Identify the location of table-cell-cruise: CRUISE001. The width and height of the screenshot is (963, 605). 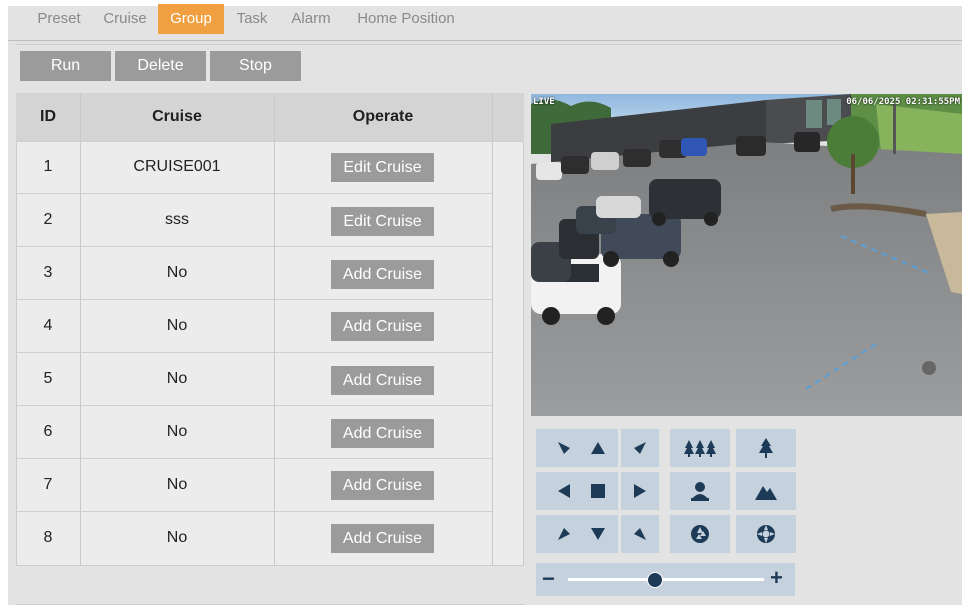
(177, 166).